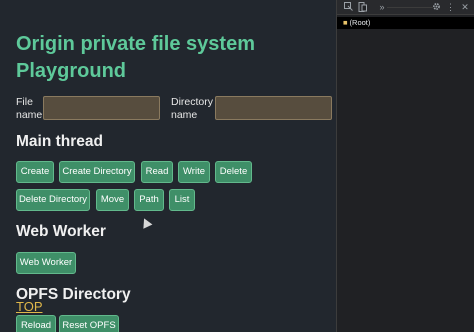  Describe the element at coordinates (405, 23) in the screenshot. I see `opfs-tree: ■ (Root)` at that location.